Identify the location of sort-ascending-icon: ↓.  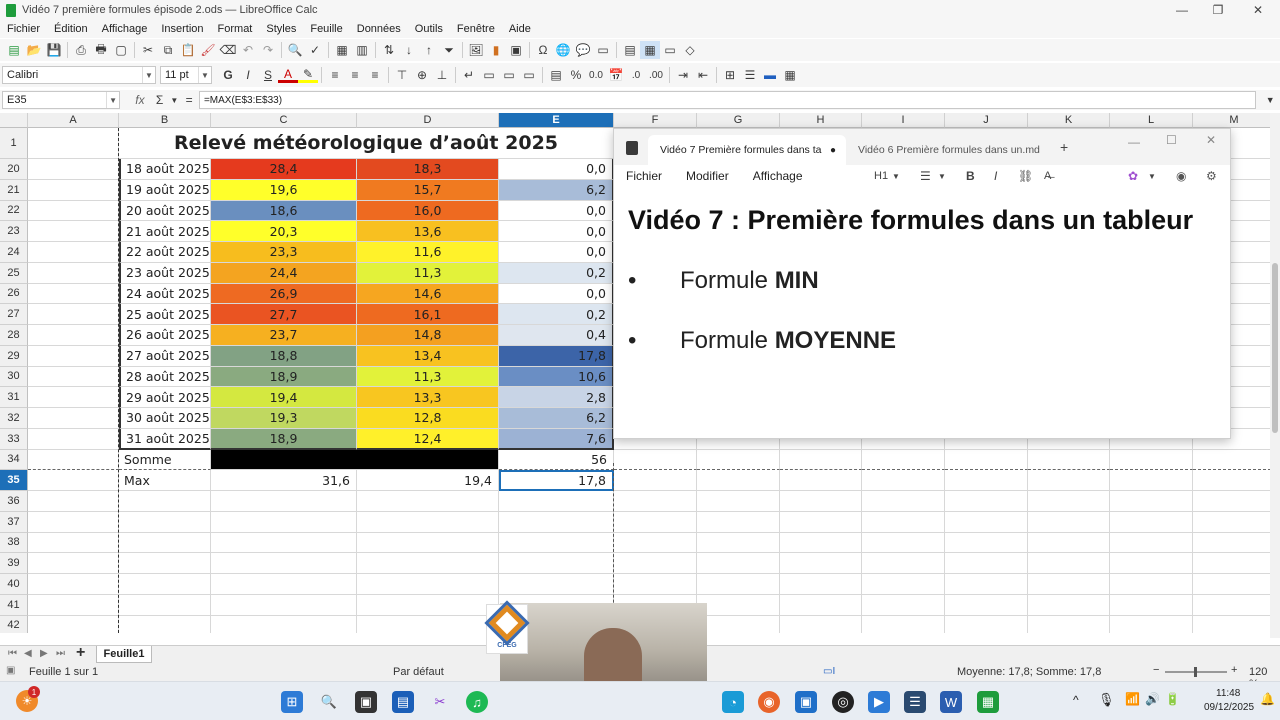
(409, 50).